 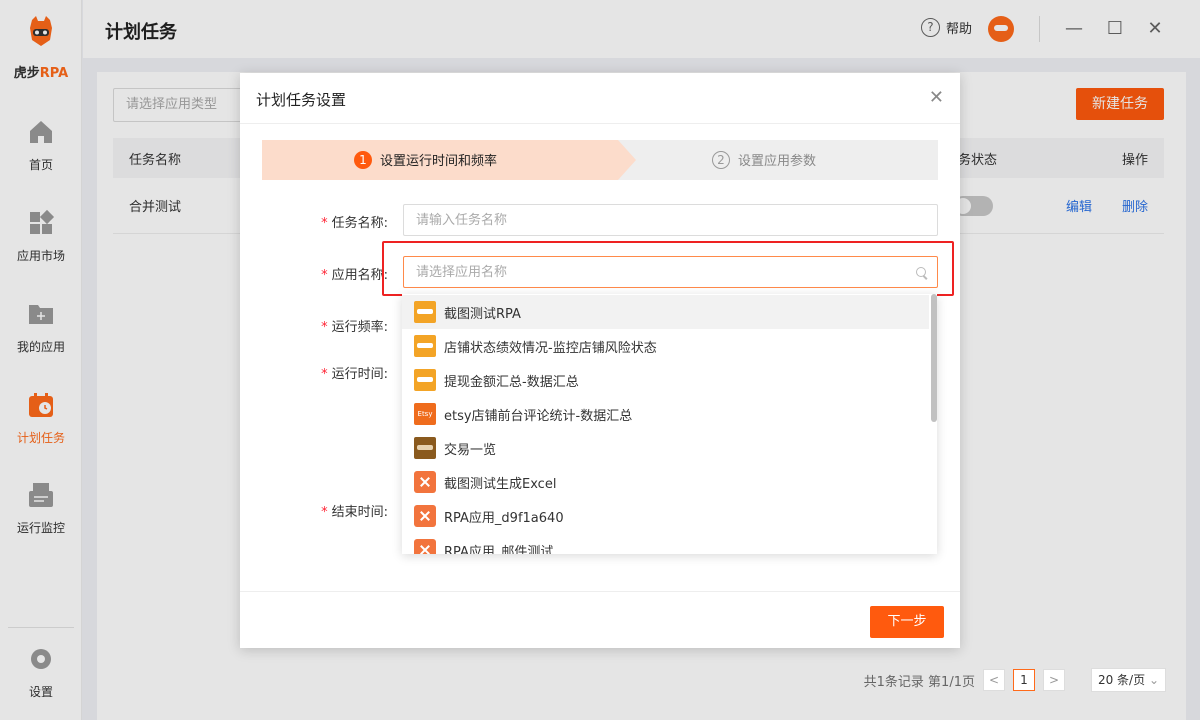 What do you see at coordinates (363, 159) in the screenshot?
I see `step-1-number: 1` at bounding box center [363, 159].